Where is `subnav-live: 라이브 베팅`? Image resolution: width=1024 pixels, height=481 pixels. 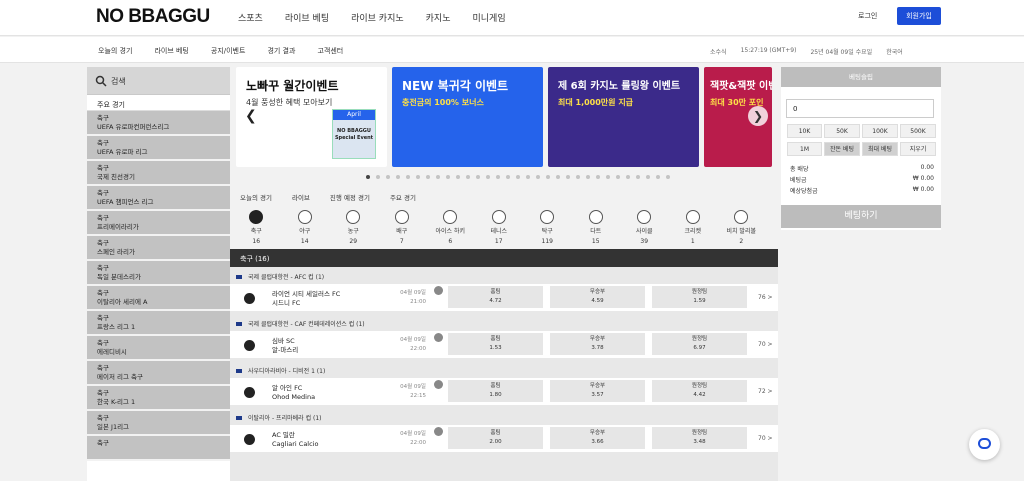 subnav-live: 라이브 베팅 is located at coordinates (171, 51).